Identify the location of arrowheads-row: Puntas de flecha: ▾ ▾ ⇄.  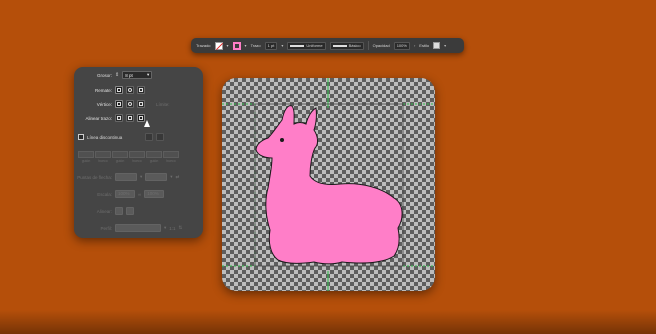
(126, 177).